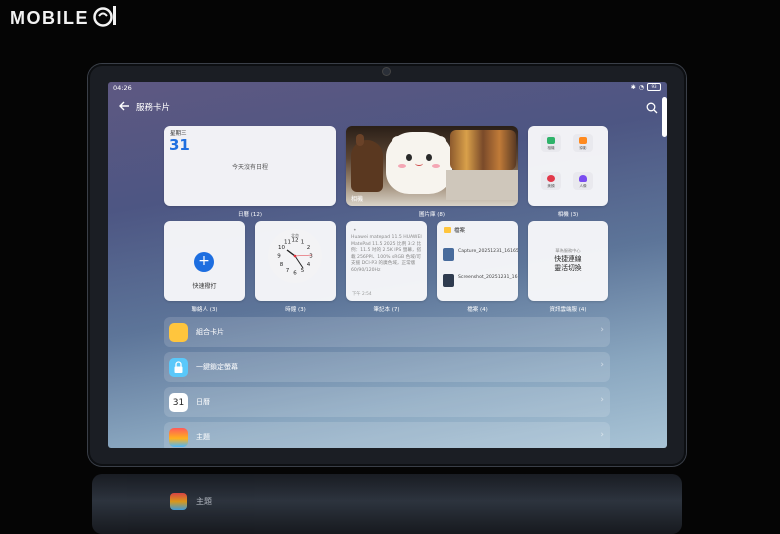 The width and height of the screenshot is (780, 534). What do you see at coordinates (178, 367) in the screenshot?
I see `lock-icon` at bounding box center [178, 367].